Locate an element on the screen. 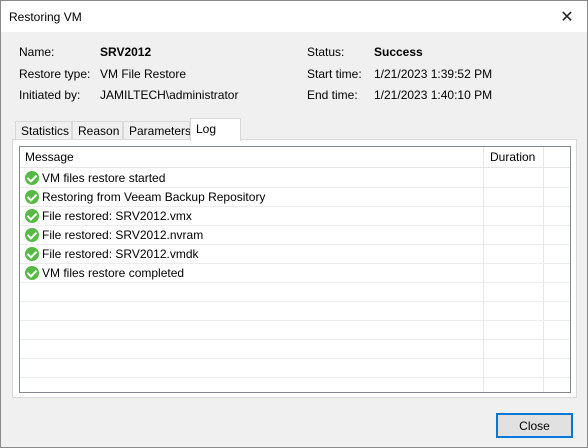  end-time-label: End time: is located at coordinates (332, 95).